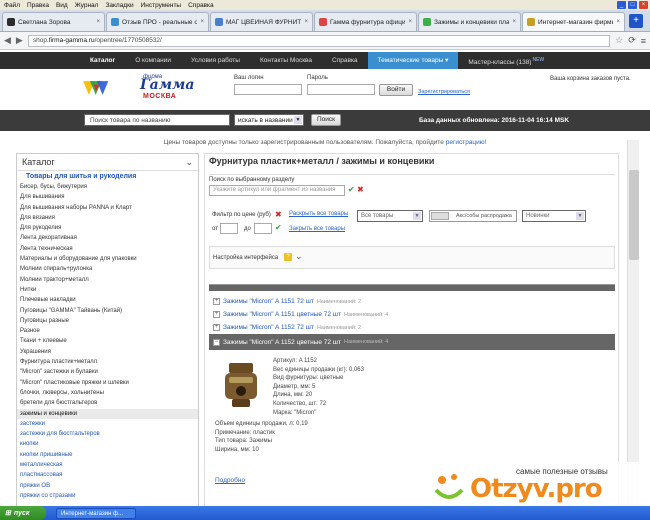 The height and width of the screenshot is (520, 650). Describe the element at coordinates (107, 218) in the screenshot. I see `sidebar-item: Для вязания` at that location.